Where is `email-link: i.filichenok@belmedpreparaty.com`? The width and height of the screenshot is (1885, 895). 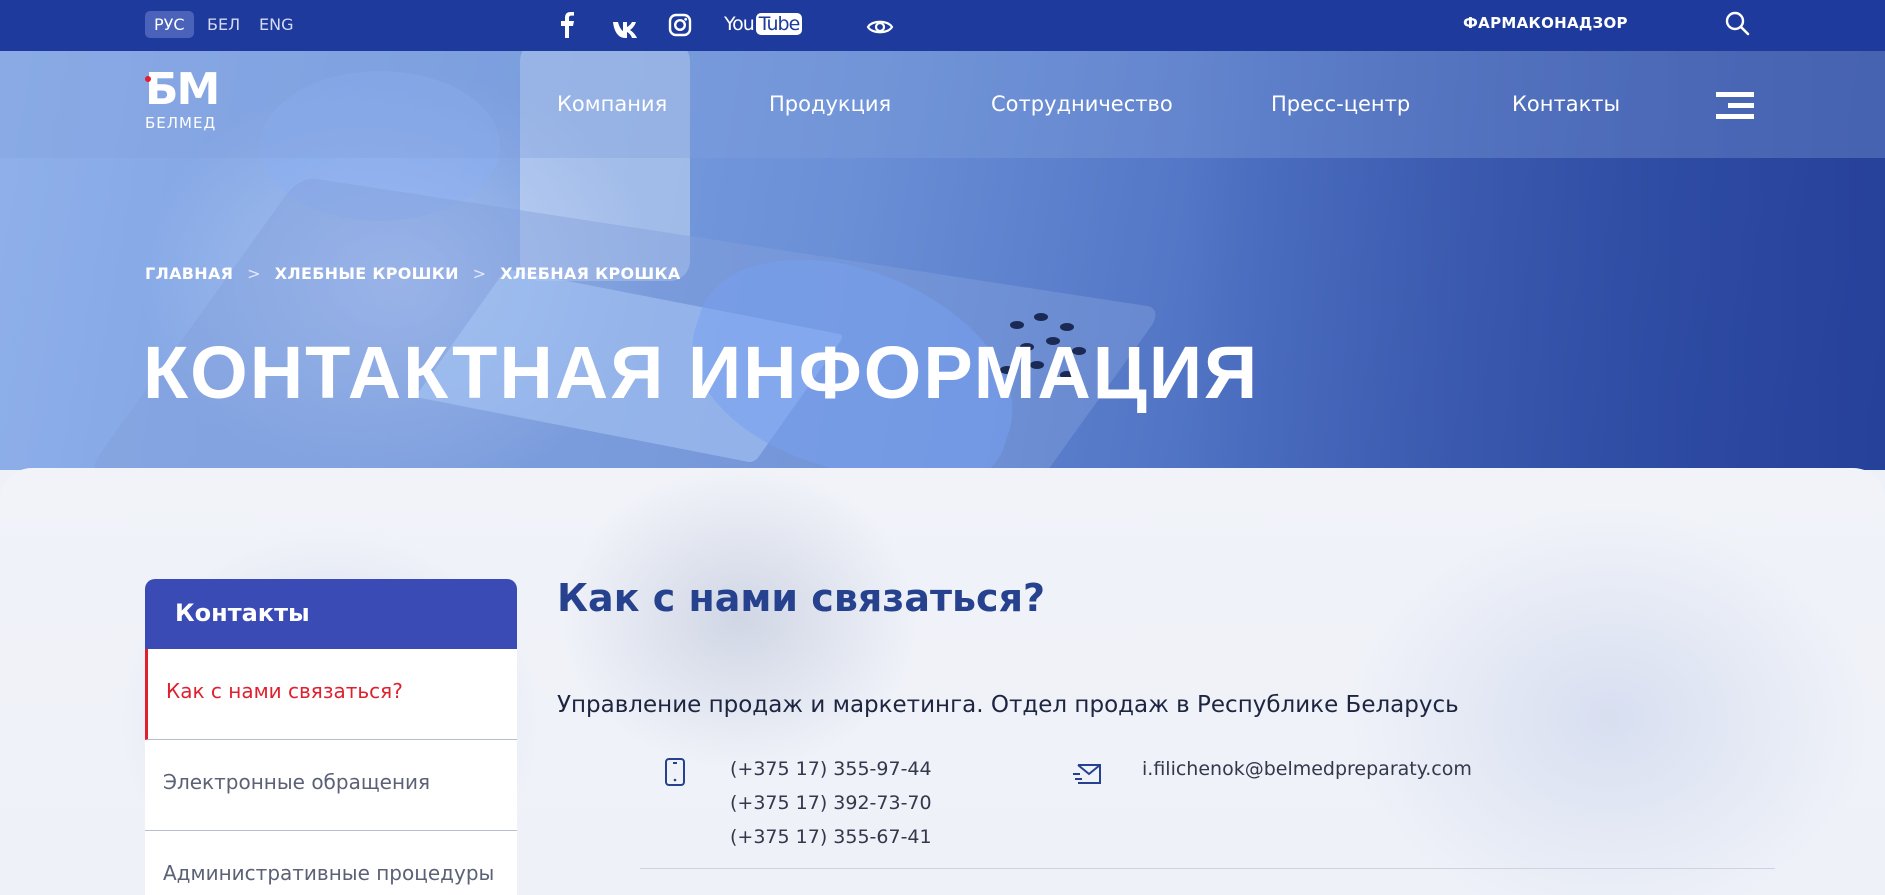 email-link: i.filichenok@belmedpreparaty.com is located at coordinates (1307, 769).